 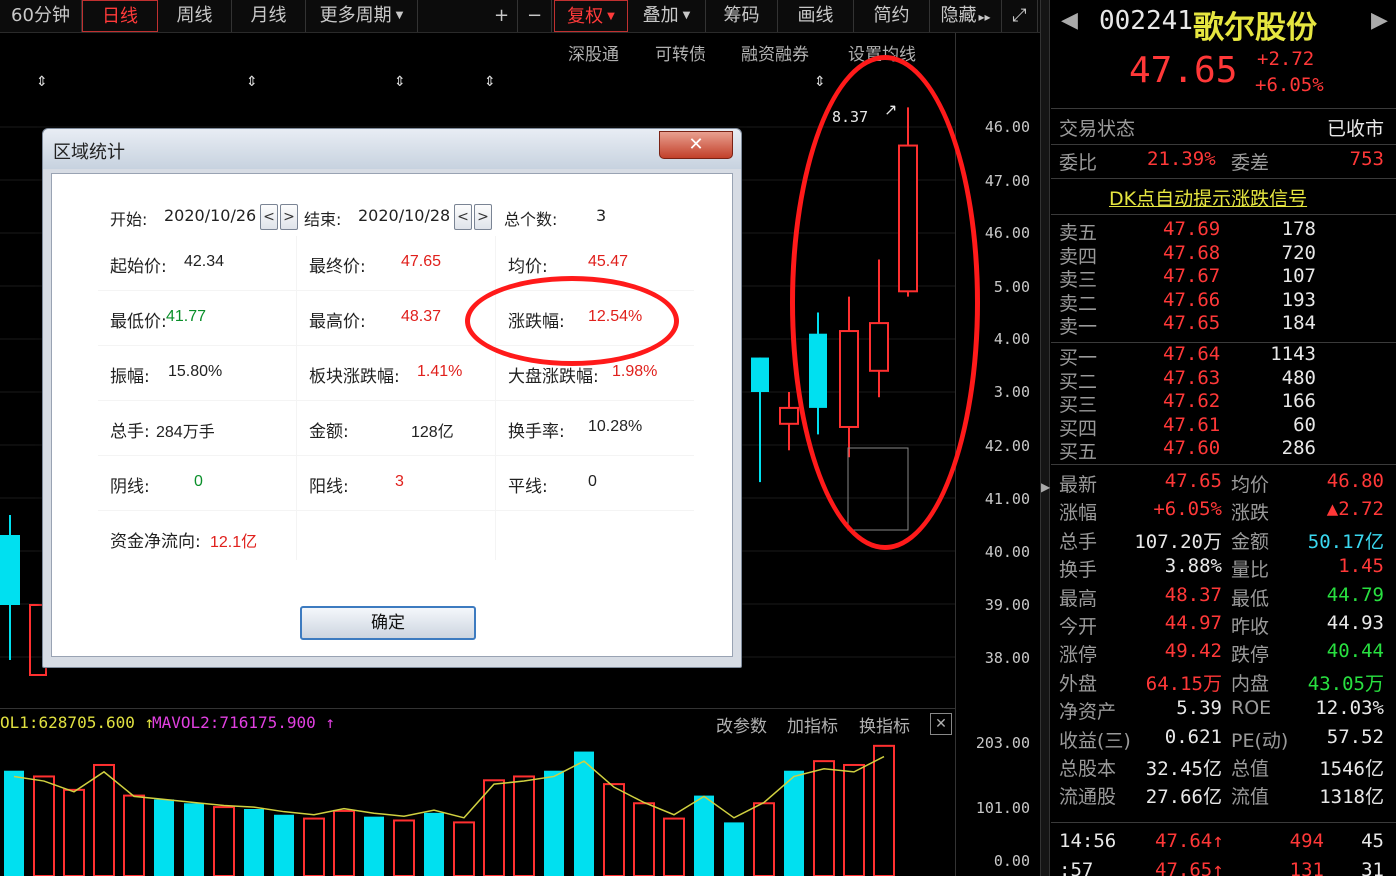 What do you see at coordinates (816, 16) in the screenshot?
I see `draw-line-button: 画线` at bounding box center [816, 16].